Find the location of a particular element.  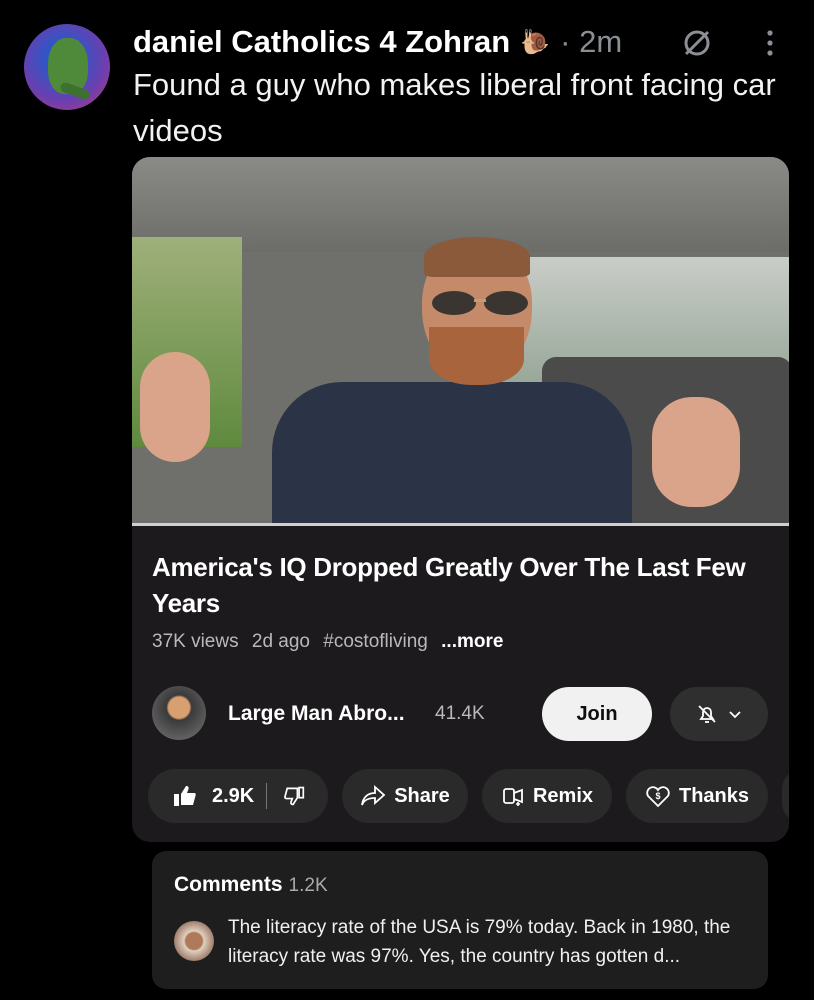

author-name: daniel Catholics 4 Zohran is located at coordinates (321, 42).